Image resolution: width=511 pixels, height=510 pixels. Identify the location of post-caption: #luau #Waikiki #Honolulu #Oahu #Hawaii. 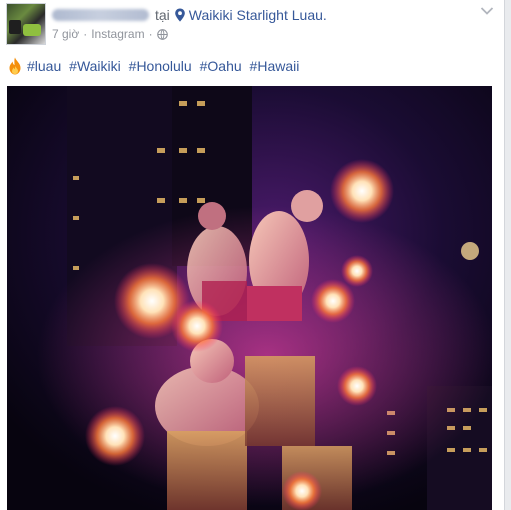
(155, 66).